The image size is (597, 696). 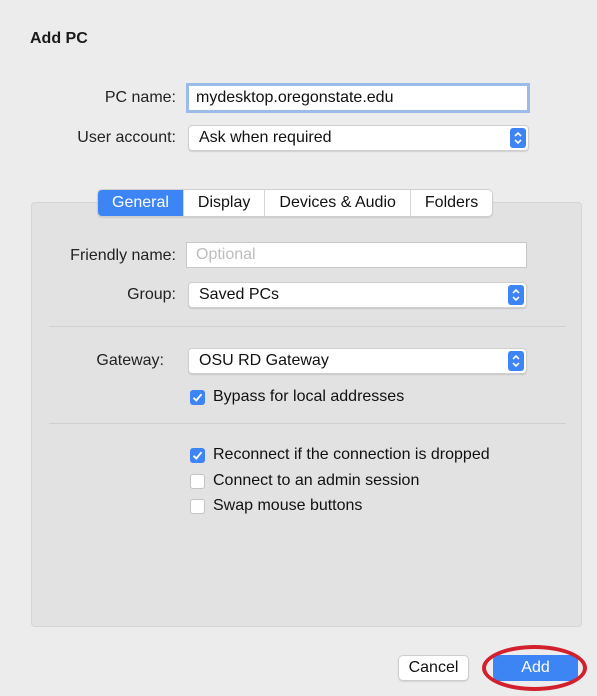 I want to click on tab-display: Display, so click(x=223, y=203).